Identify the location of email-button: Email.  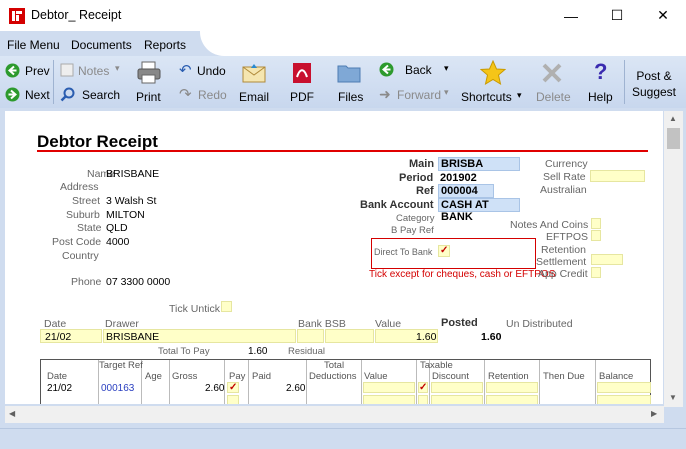
(254, 97).